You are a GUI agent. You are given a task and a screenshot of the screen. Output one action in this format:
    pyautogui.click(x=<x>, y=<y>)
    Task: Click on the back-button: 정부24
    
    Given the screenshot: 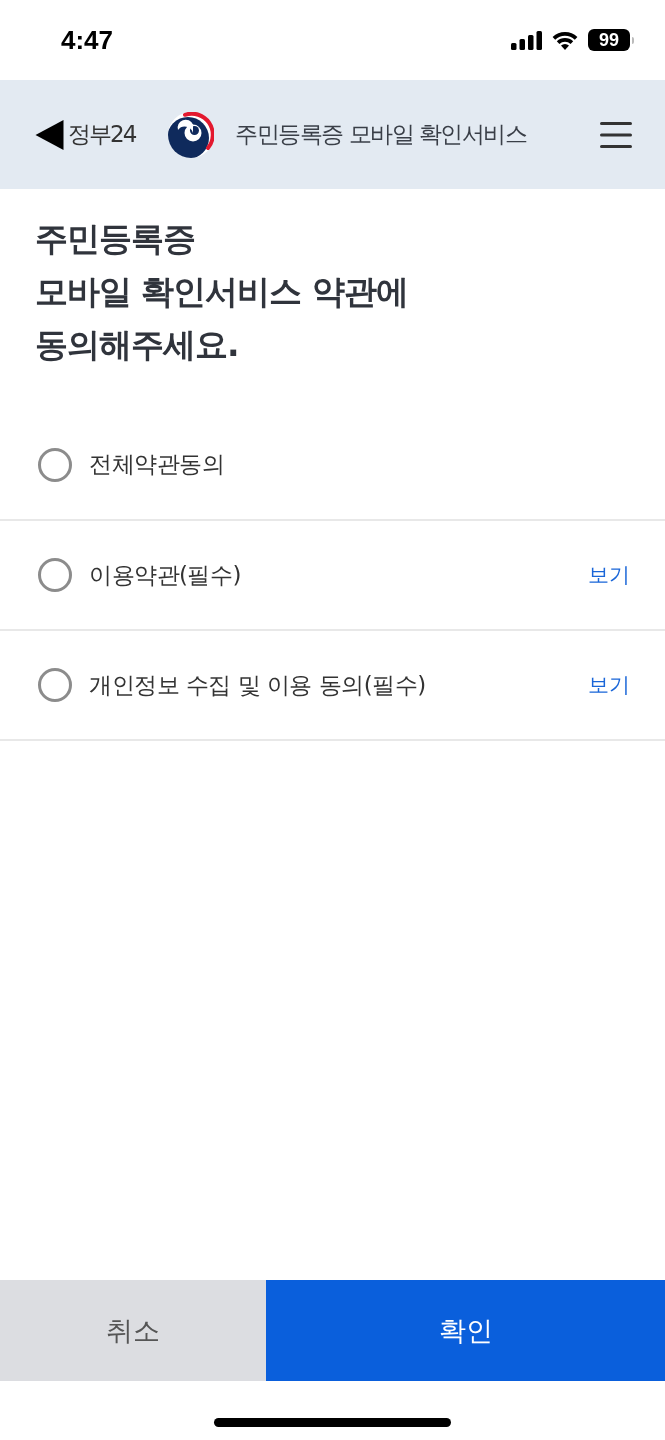 What is the action you would take?
    pyautogui.click(x=85, y=134)
    